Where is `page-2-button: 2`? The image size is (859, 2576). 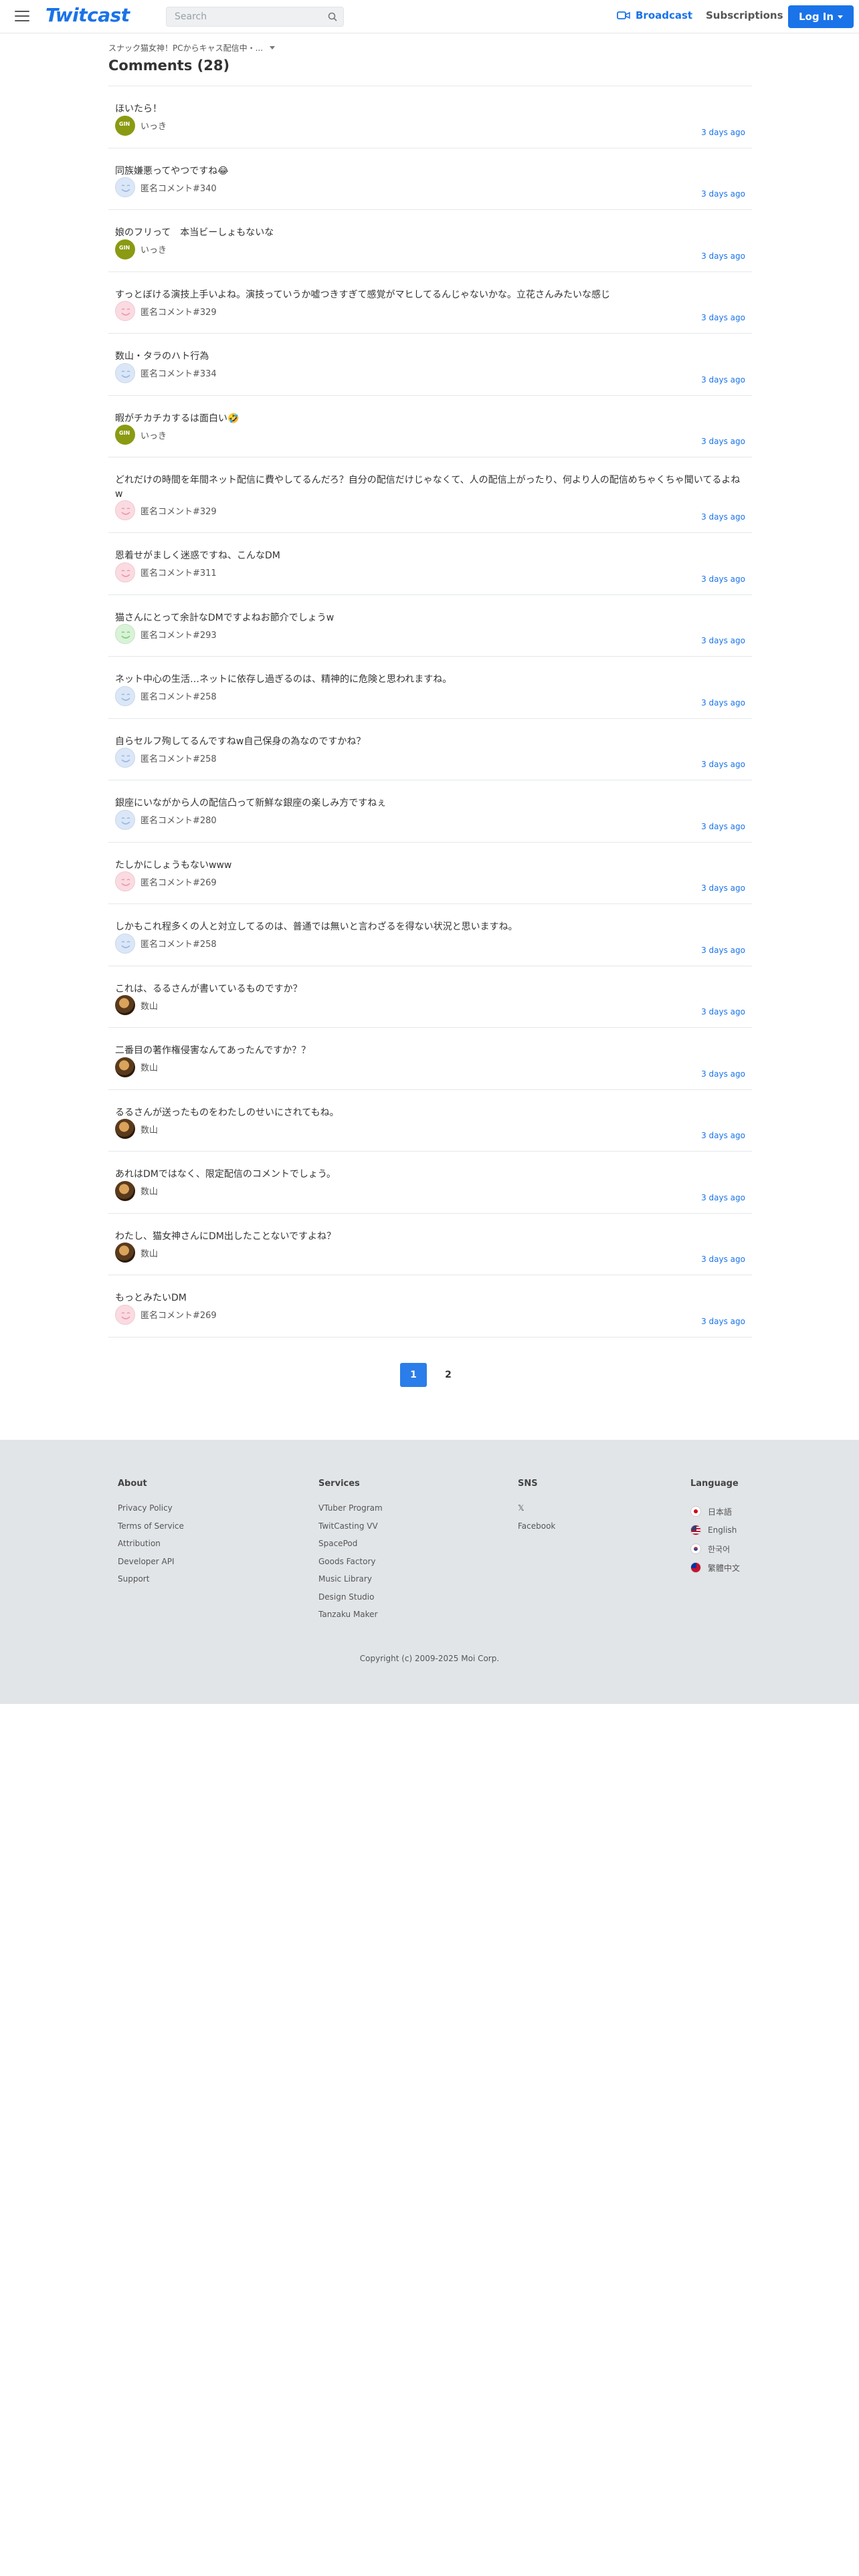 page-2-button: 2 is located at coordinates (449, 1375).